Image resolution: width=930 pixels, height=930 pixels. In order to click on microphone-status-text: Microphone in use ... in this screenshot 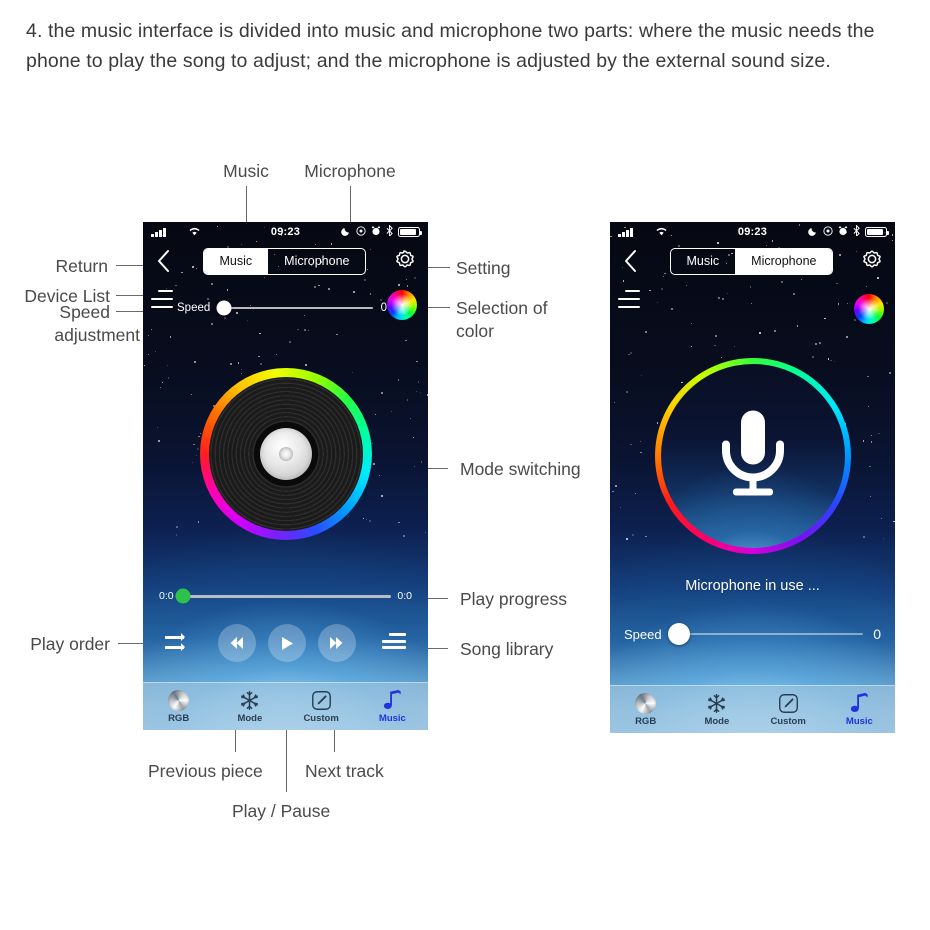, I will do `click(752, 586)`.